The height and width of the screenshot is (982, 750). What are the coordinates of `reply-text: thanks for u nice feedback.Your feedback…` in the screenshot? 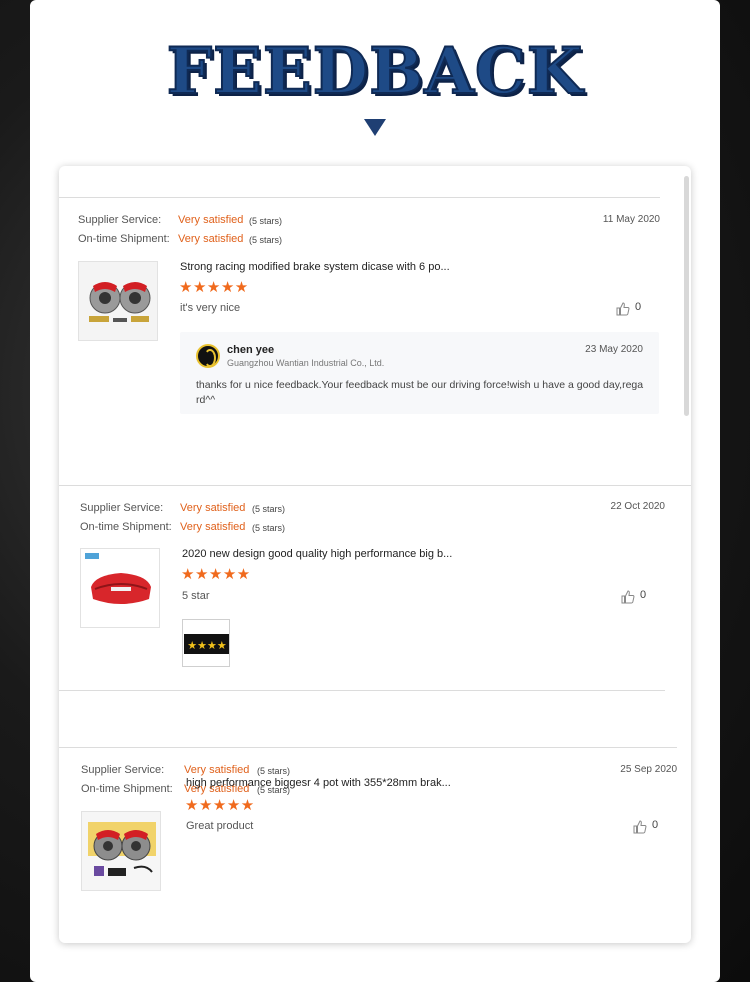 It's located at (420, 392).